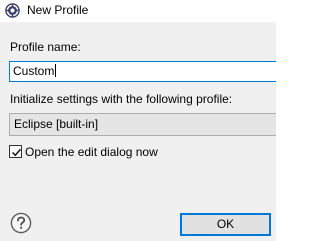 The width and height of the screenshot is (320, 241). What do you see at coordinates (12, 10) in the screenshot?
I see `eclipse-settings-icon` at bounding box center [12, 10].